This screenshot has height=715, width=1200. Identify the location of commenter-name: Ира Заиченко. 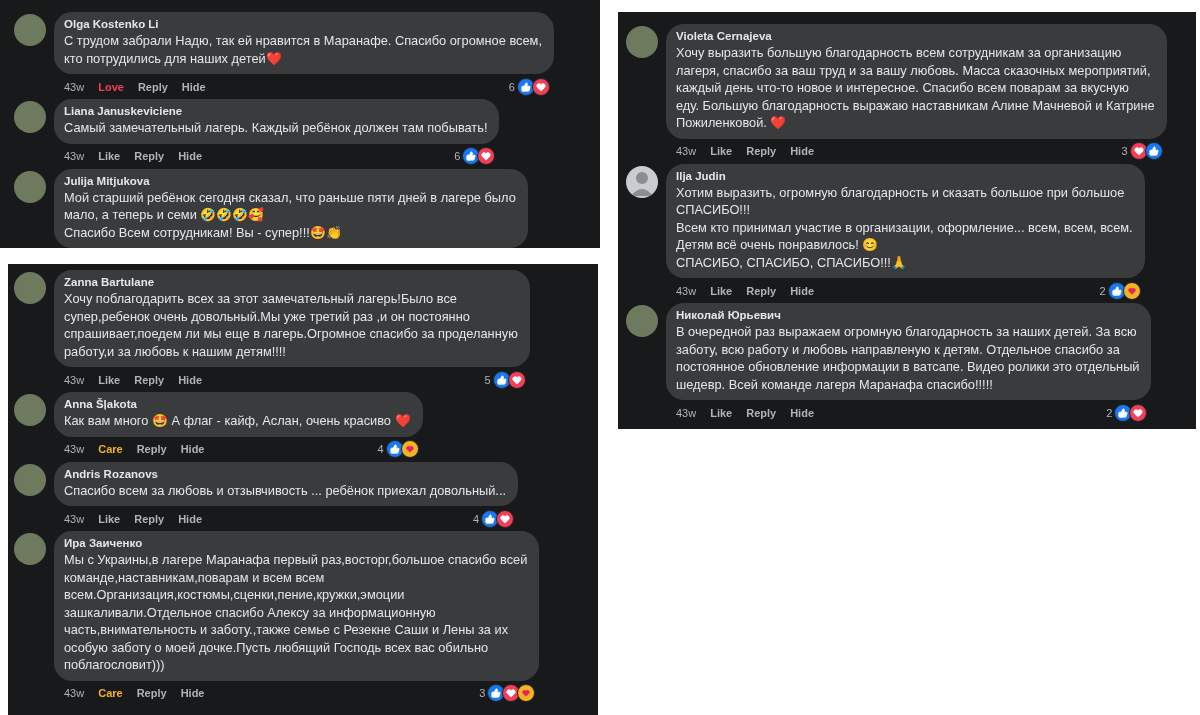
(296, 543).